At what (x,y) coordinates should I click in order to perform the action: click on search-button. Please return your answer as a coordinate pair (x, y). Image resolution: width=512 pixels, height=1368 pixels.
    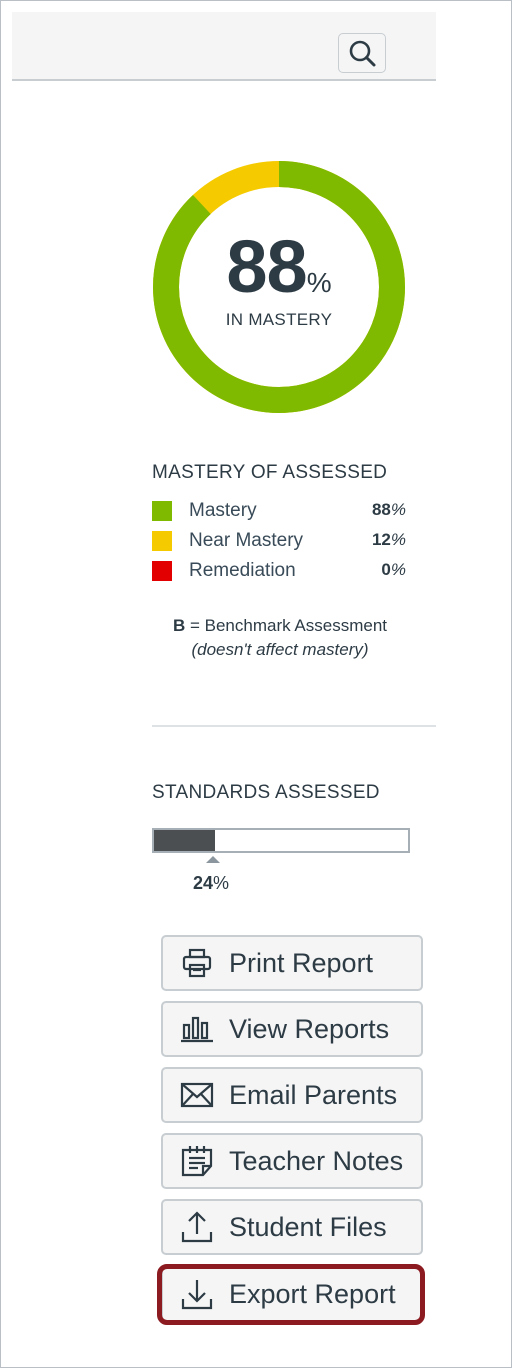
    Looking at the image, I should click on (362, 53).